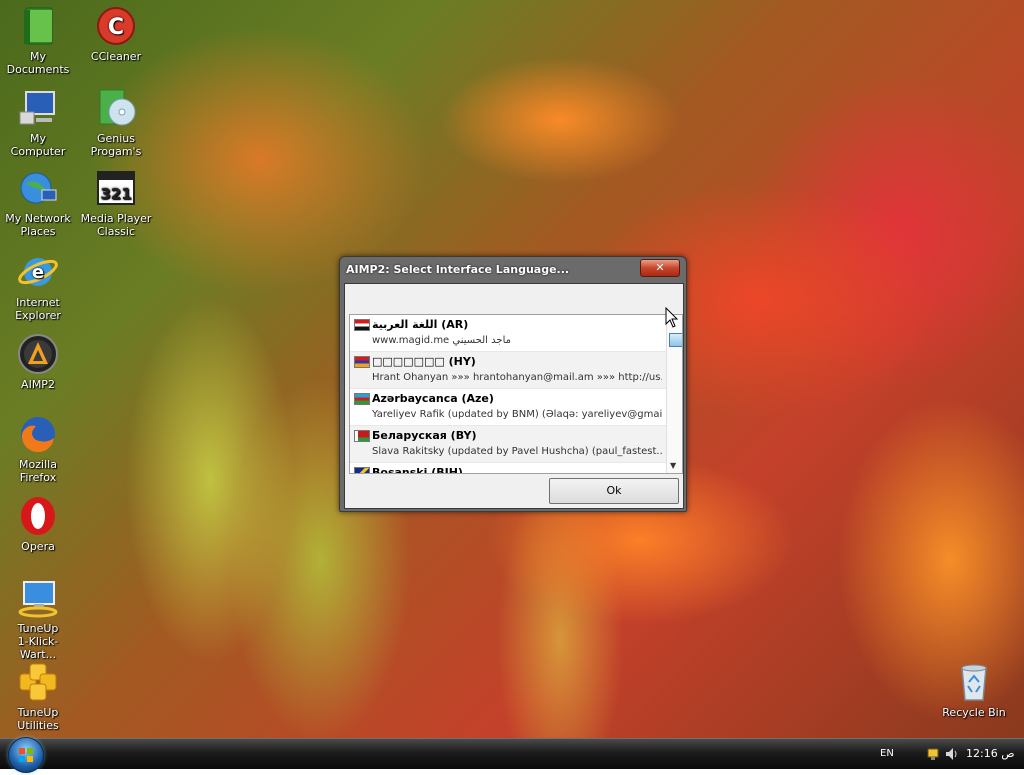  Describe the element at coordinates (951, 754) in the screenshot. I see `volume-tray-icon` at that location.